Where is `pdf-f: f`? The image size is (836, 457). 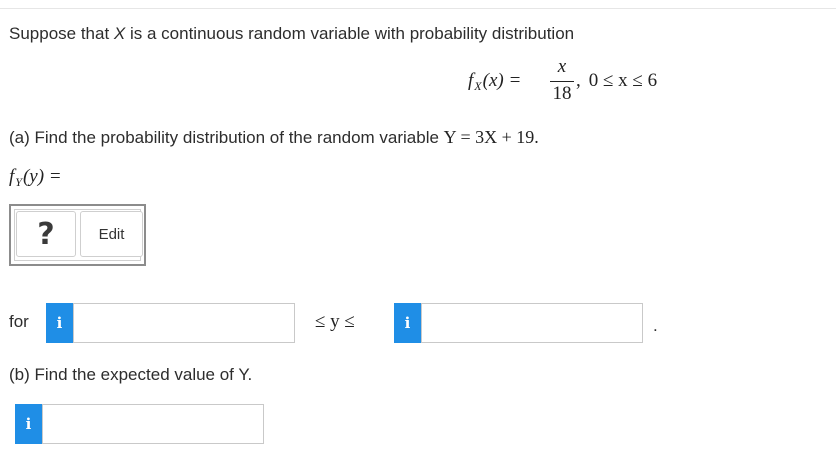 pdf-f: f is located at coordinates (471, 80).